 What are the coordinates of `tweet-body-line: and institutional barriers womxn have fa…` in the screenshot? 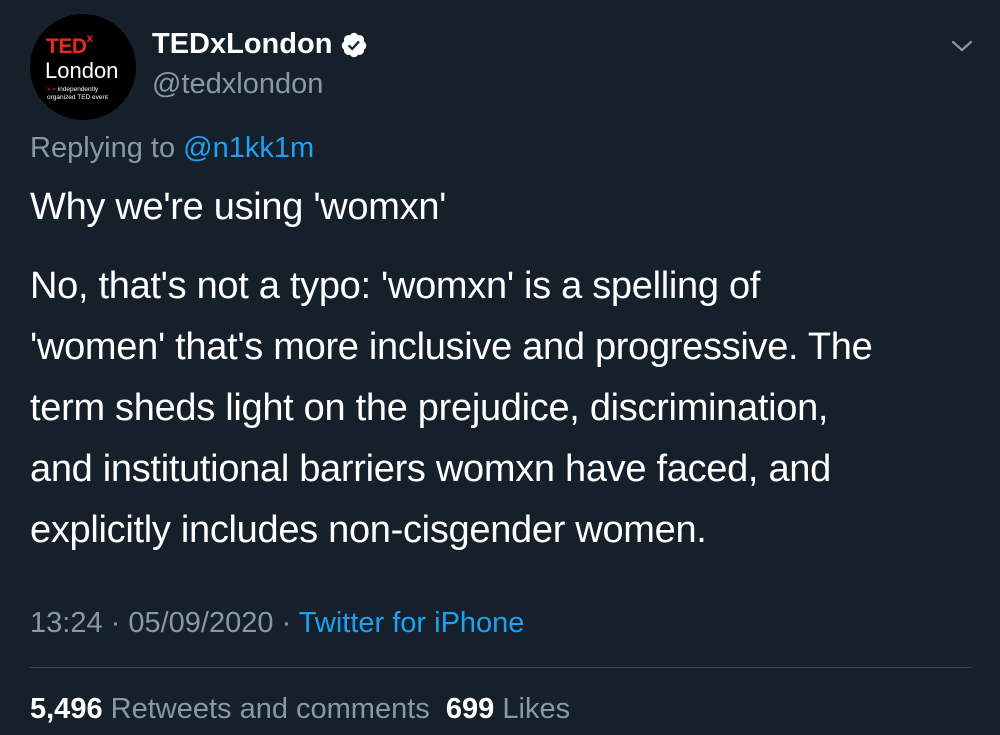 It's located at (430, 469).